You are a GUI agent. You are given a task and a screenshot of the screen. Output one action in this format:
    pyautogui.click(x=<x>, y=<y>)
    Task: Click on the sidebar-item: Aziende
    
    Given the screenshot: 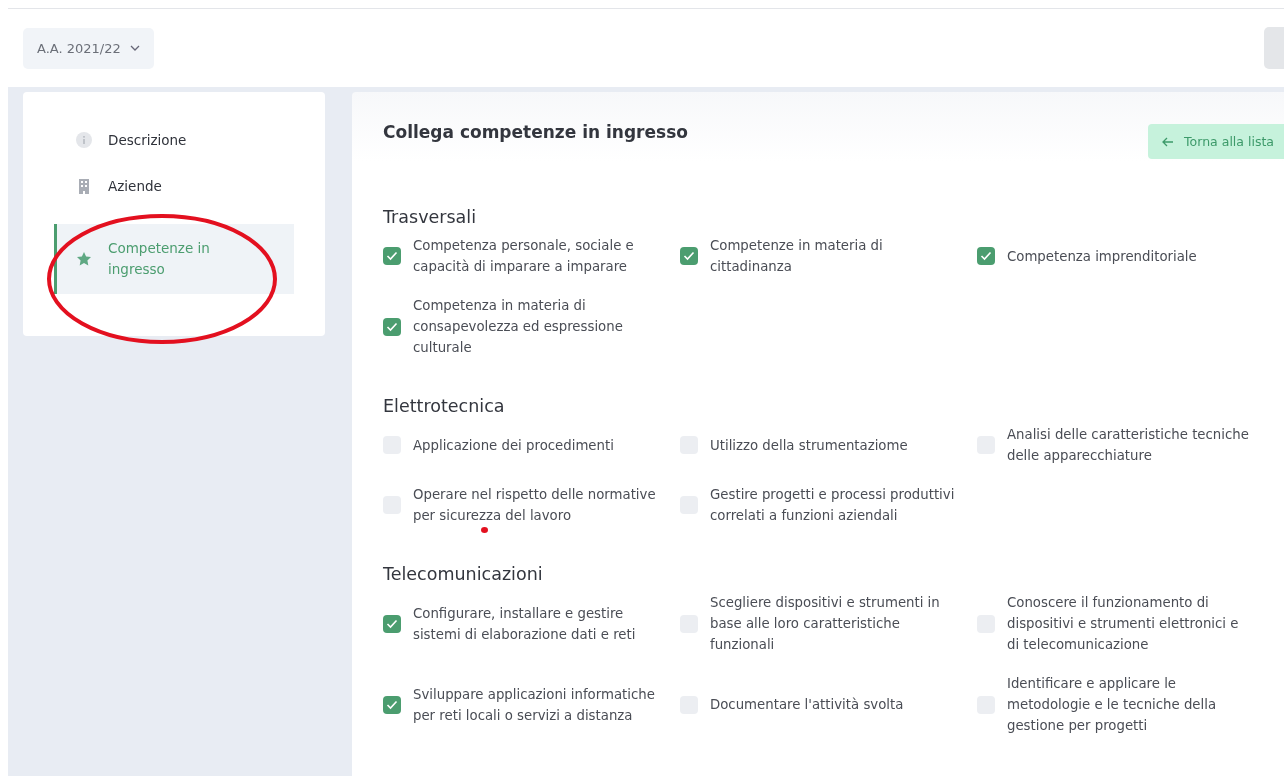 What is the action you would take?
    pyautogui.click(x=174, y=186)
    